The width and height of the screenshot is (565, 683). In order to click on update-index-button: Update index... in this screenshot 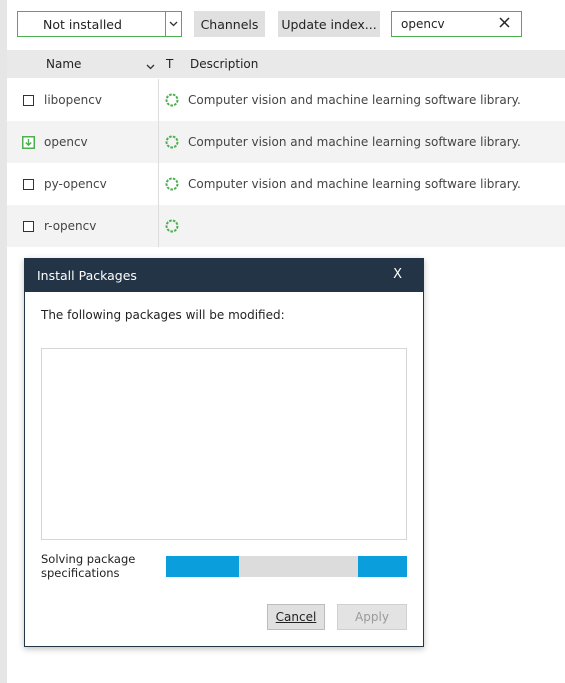, I will do `click(329, 24)`.